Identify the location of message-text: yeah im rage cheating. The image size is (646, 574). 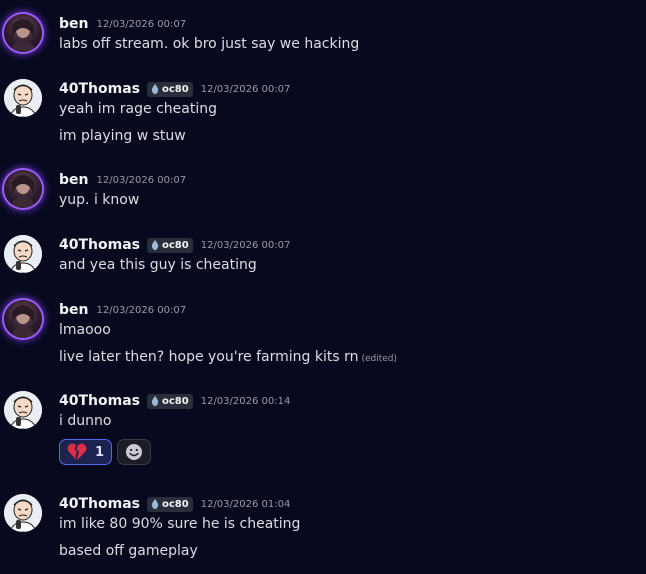
(138, 109).